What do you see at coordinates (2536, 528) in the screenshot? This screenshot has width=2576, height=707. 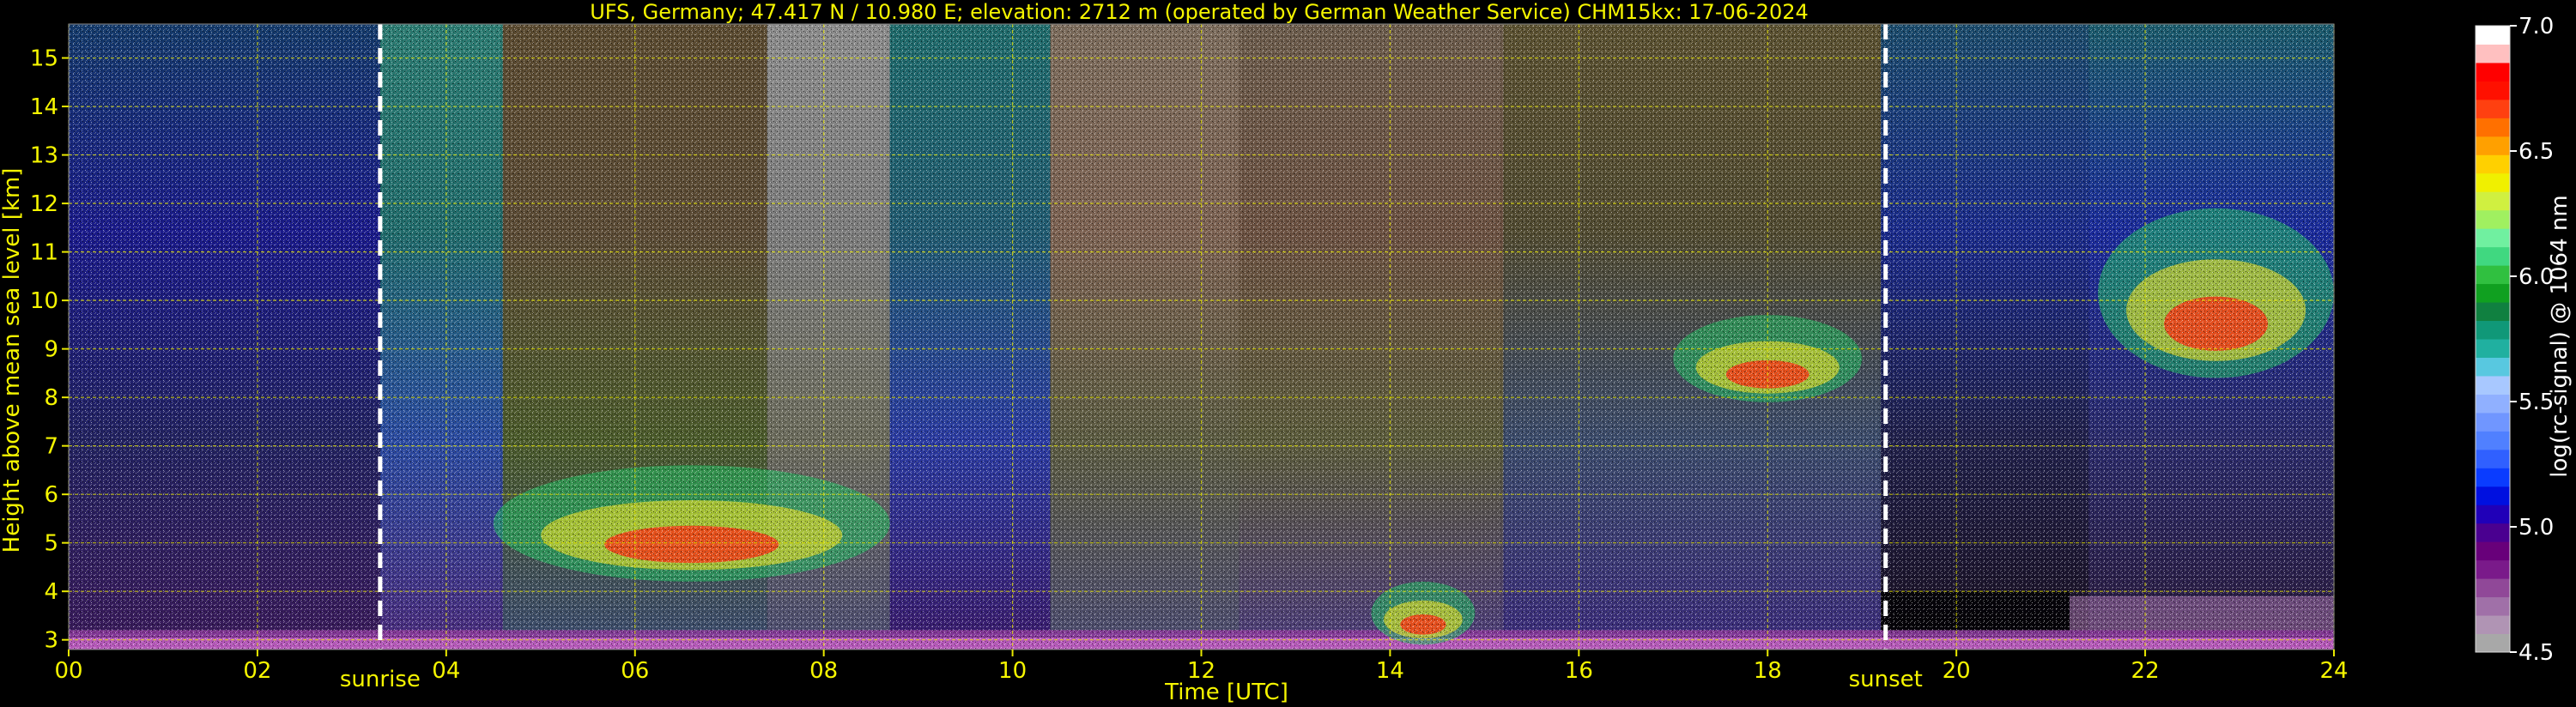 I see `colorbar-tick-label: 5.0` at bounding box center [2536, 528].